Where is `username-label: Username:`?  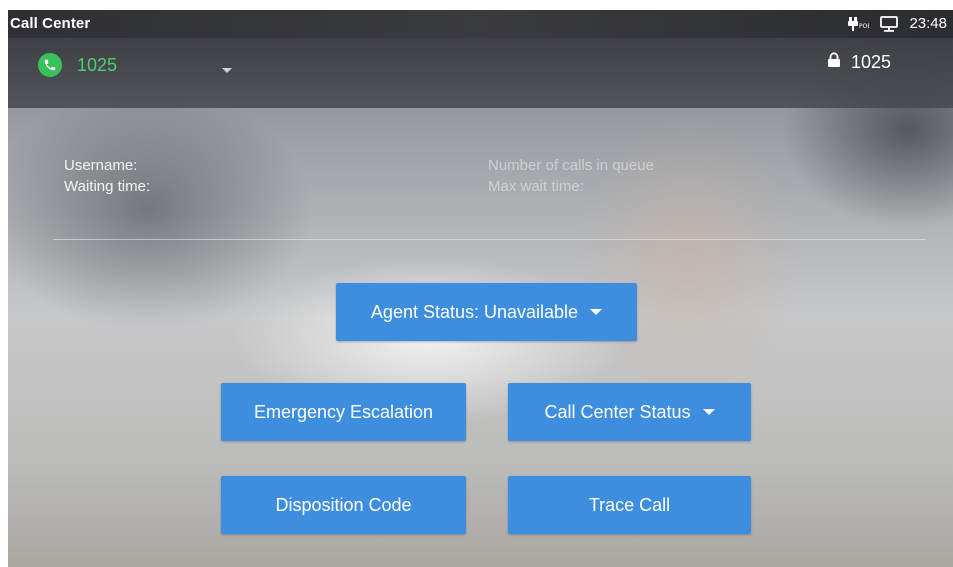
username-label: Username: is located at coordinates (101, 165).